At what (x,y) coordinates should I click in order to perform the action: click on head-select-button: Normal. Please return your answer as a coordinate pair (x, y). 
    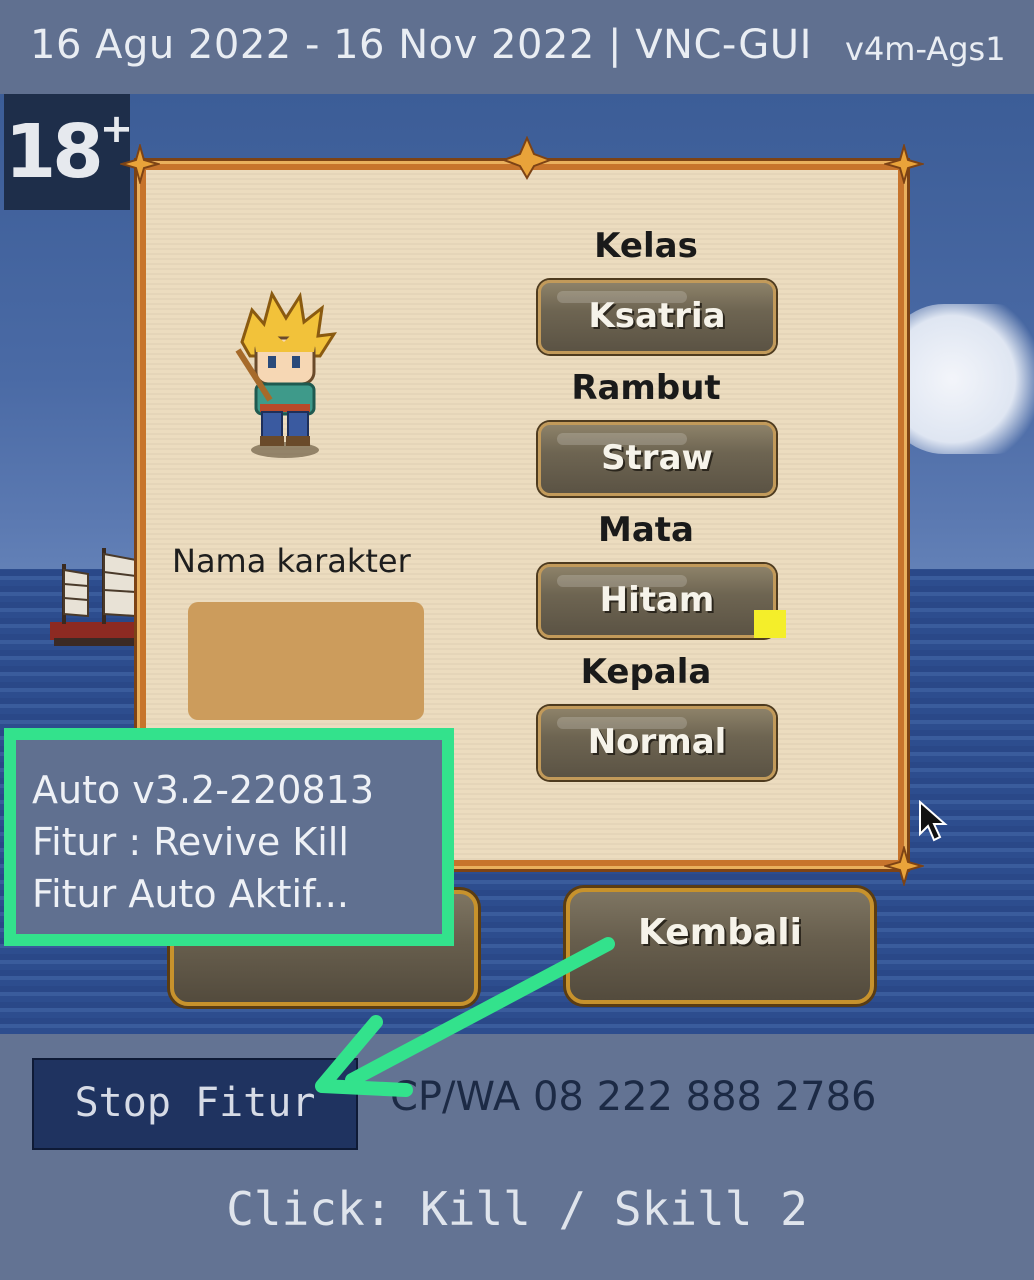
    Looking at the image, I should click on (657, 743).